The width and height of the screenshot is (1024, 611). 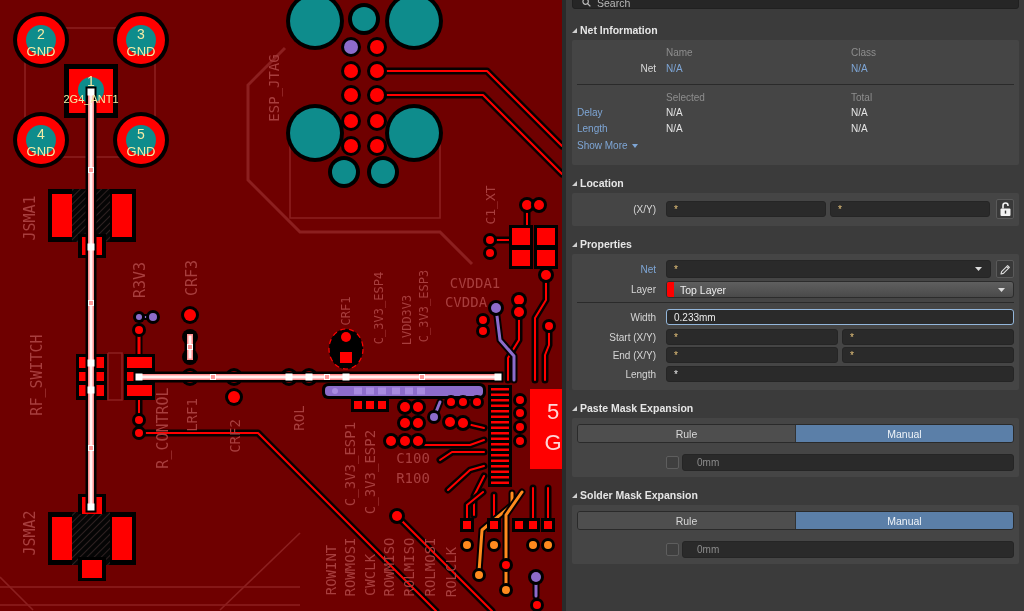 What do you see at coordinates (643, 289) in the screenshot?
I see `field-label: Layer` at bounding box center [643, 289].